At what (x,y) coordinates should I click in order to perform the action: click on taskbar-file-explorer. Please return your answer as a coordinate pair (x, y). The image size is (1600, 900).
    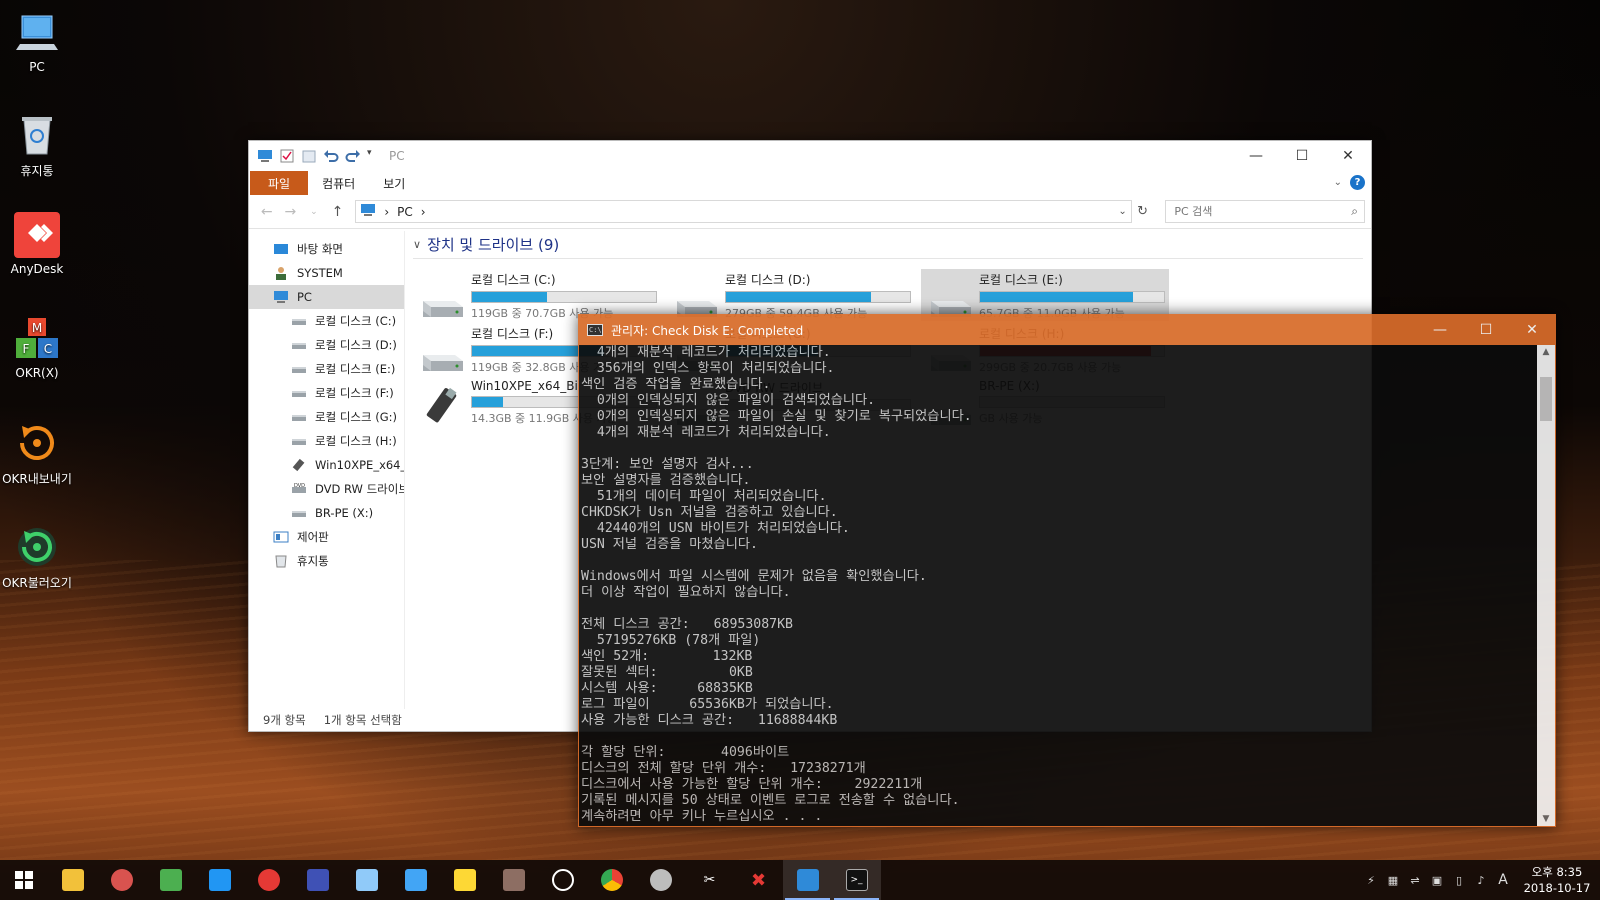
    Looking at the image, I should click on (72, 880).